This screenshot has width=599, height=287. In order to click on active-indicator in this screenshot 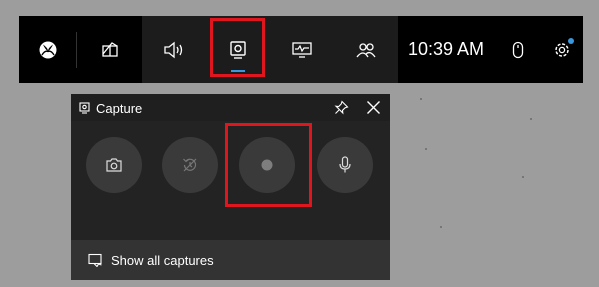, I will do `click(238, 71)`.